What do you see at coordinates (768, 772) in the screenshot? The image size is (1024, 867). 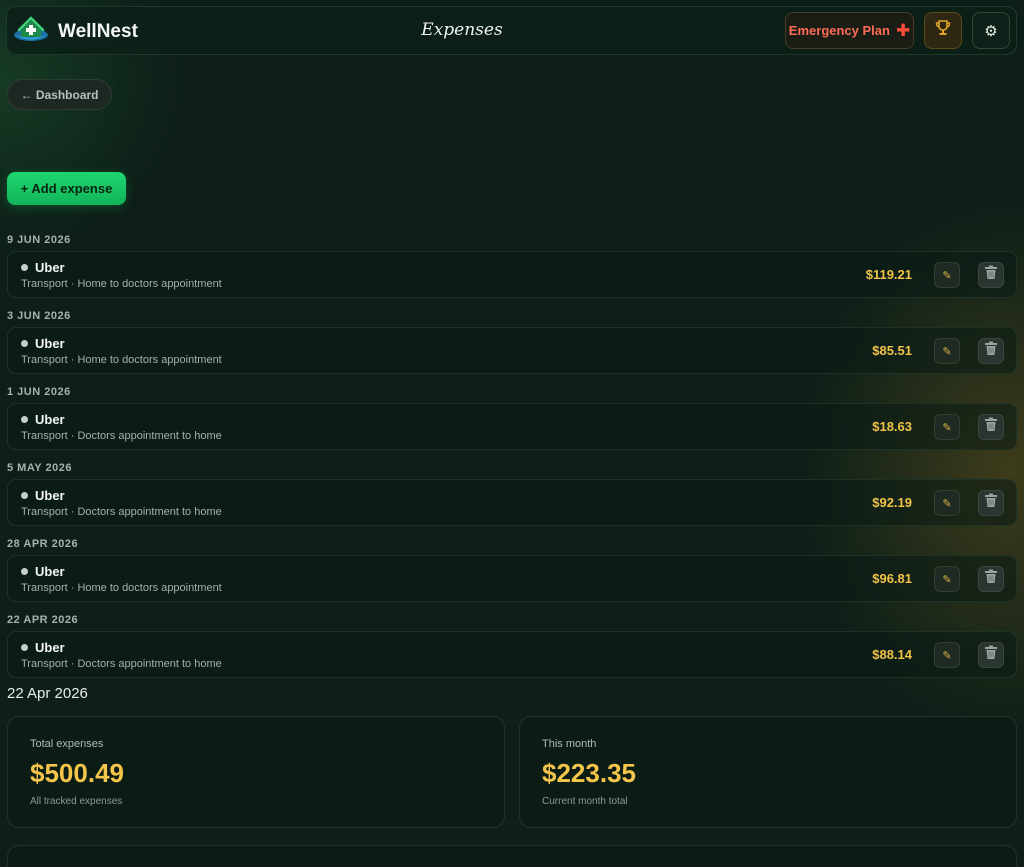 I see `this-month-card: This month $223.35 Current month total` at bounding box center [768, 772].